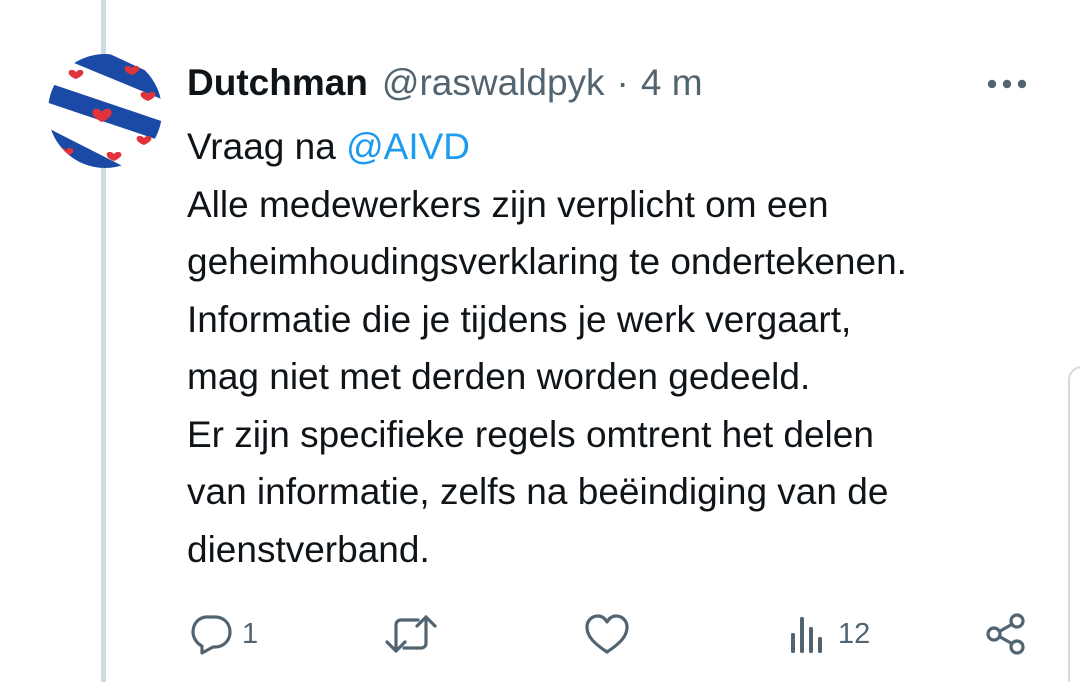 The height and width of the screenshot is (682, 1080). Describe the element at coordinates (854, 633) in the screenshot. I see `views-count: 12` at that location.